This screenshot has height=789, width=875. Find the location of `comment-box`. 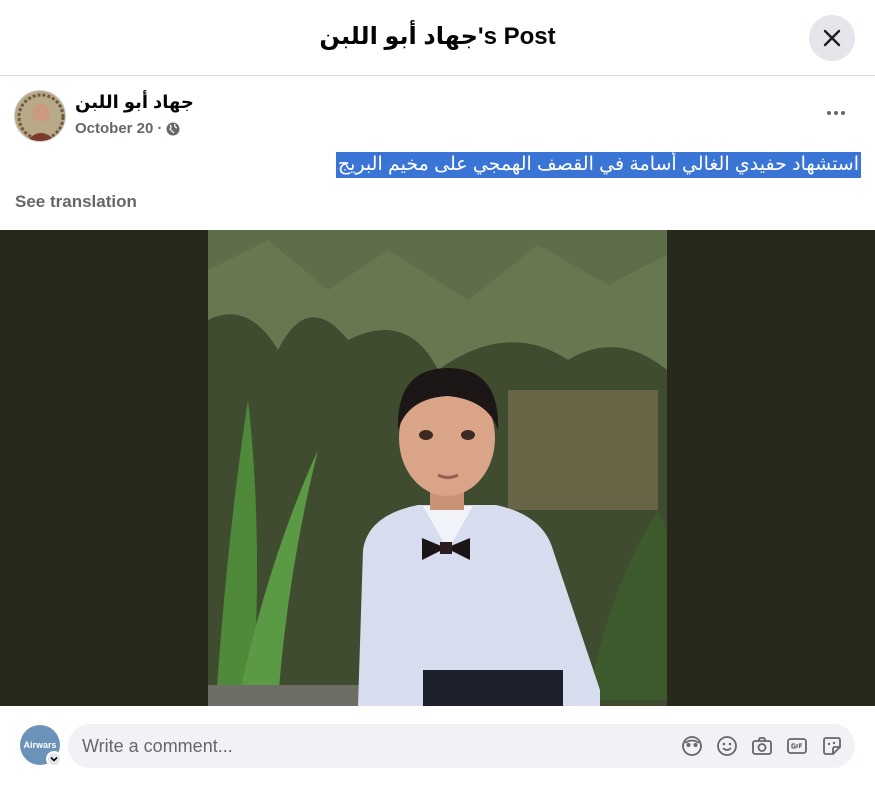

comment-box is located at coordinates (461, 746).